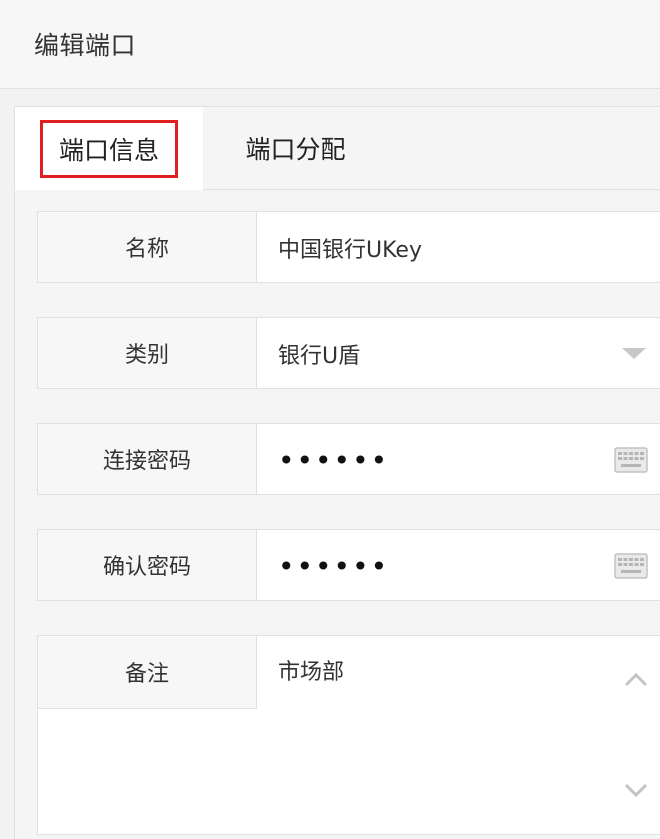 This screenshot has height=839, width=660. What do you see at coordinates (636, 681) in the screenshot?
I see `chevron-up-icon` at bounding box center [636, 681].